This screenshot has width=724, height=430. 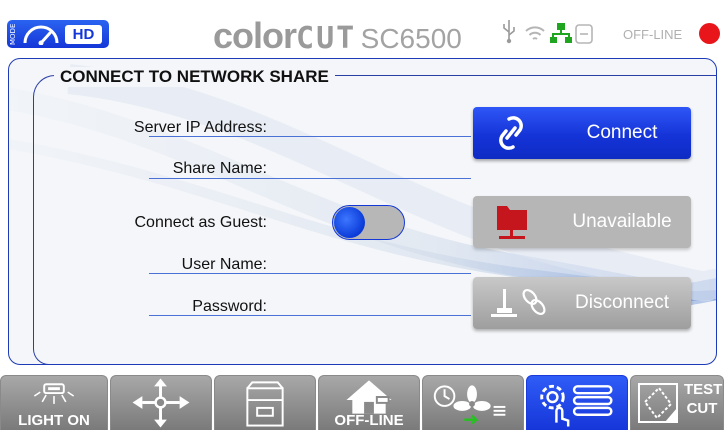 What do you see at coordinates (509, 32) in the screenshot?
I see `usb-icon` at bounding box center [509, 32].